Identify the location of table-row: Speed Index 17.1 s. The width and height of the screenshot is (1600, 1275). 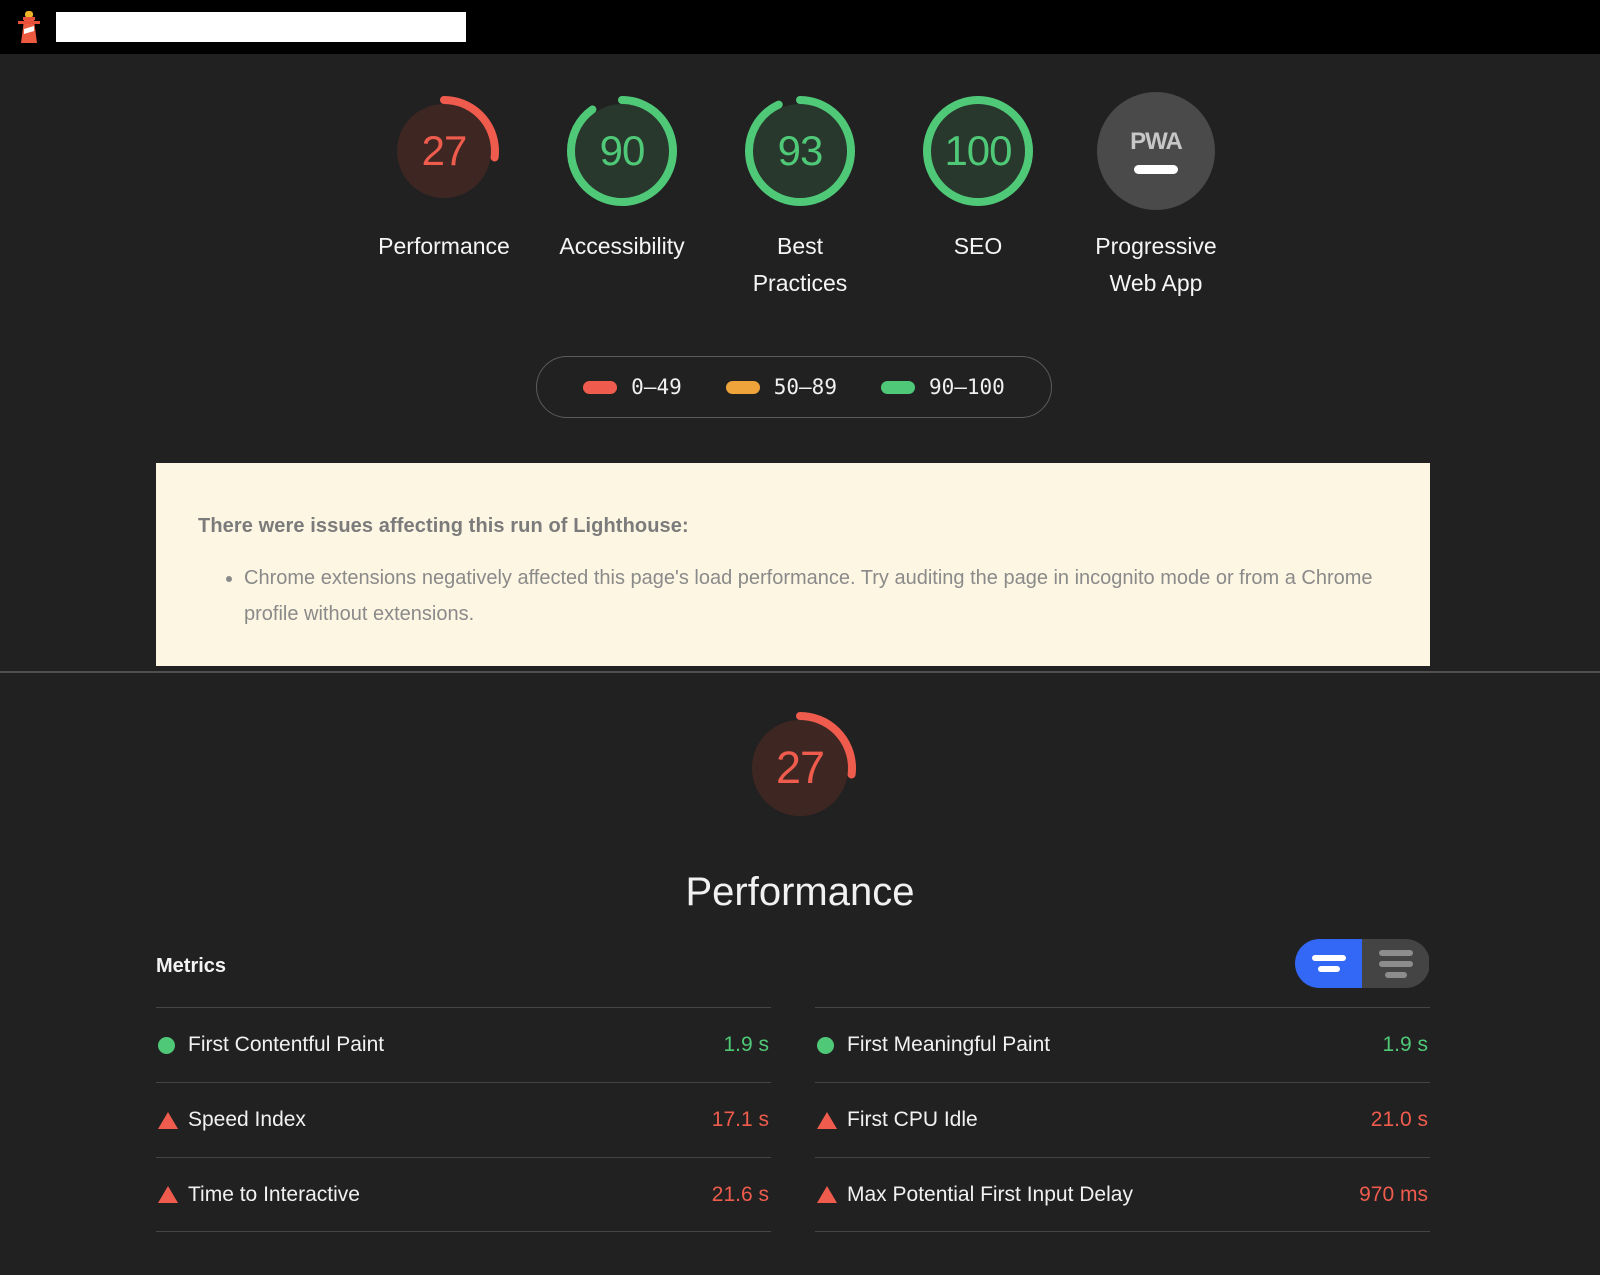
(463, 1119).